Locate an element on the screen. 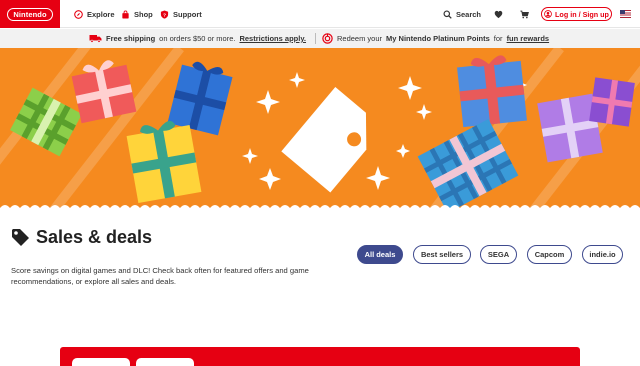  chip-all-deals: All deals is located at coordinates (380, 254).